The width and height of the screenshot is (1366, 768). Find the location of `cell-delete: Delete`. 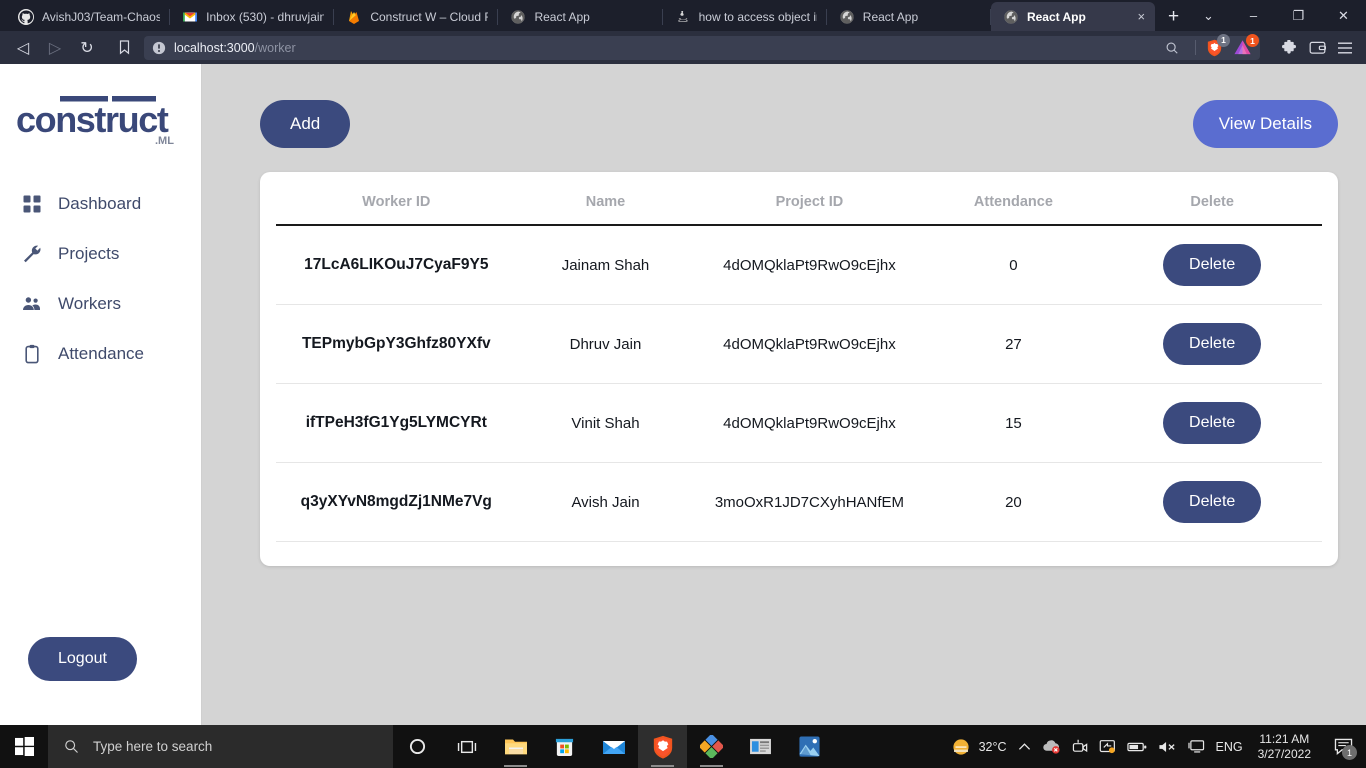

cell-delete: Delete is located at coordinates (1212, 344).